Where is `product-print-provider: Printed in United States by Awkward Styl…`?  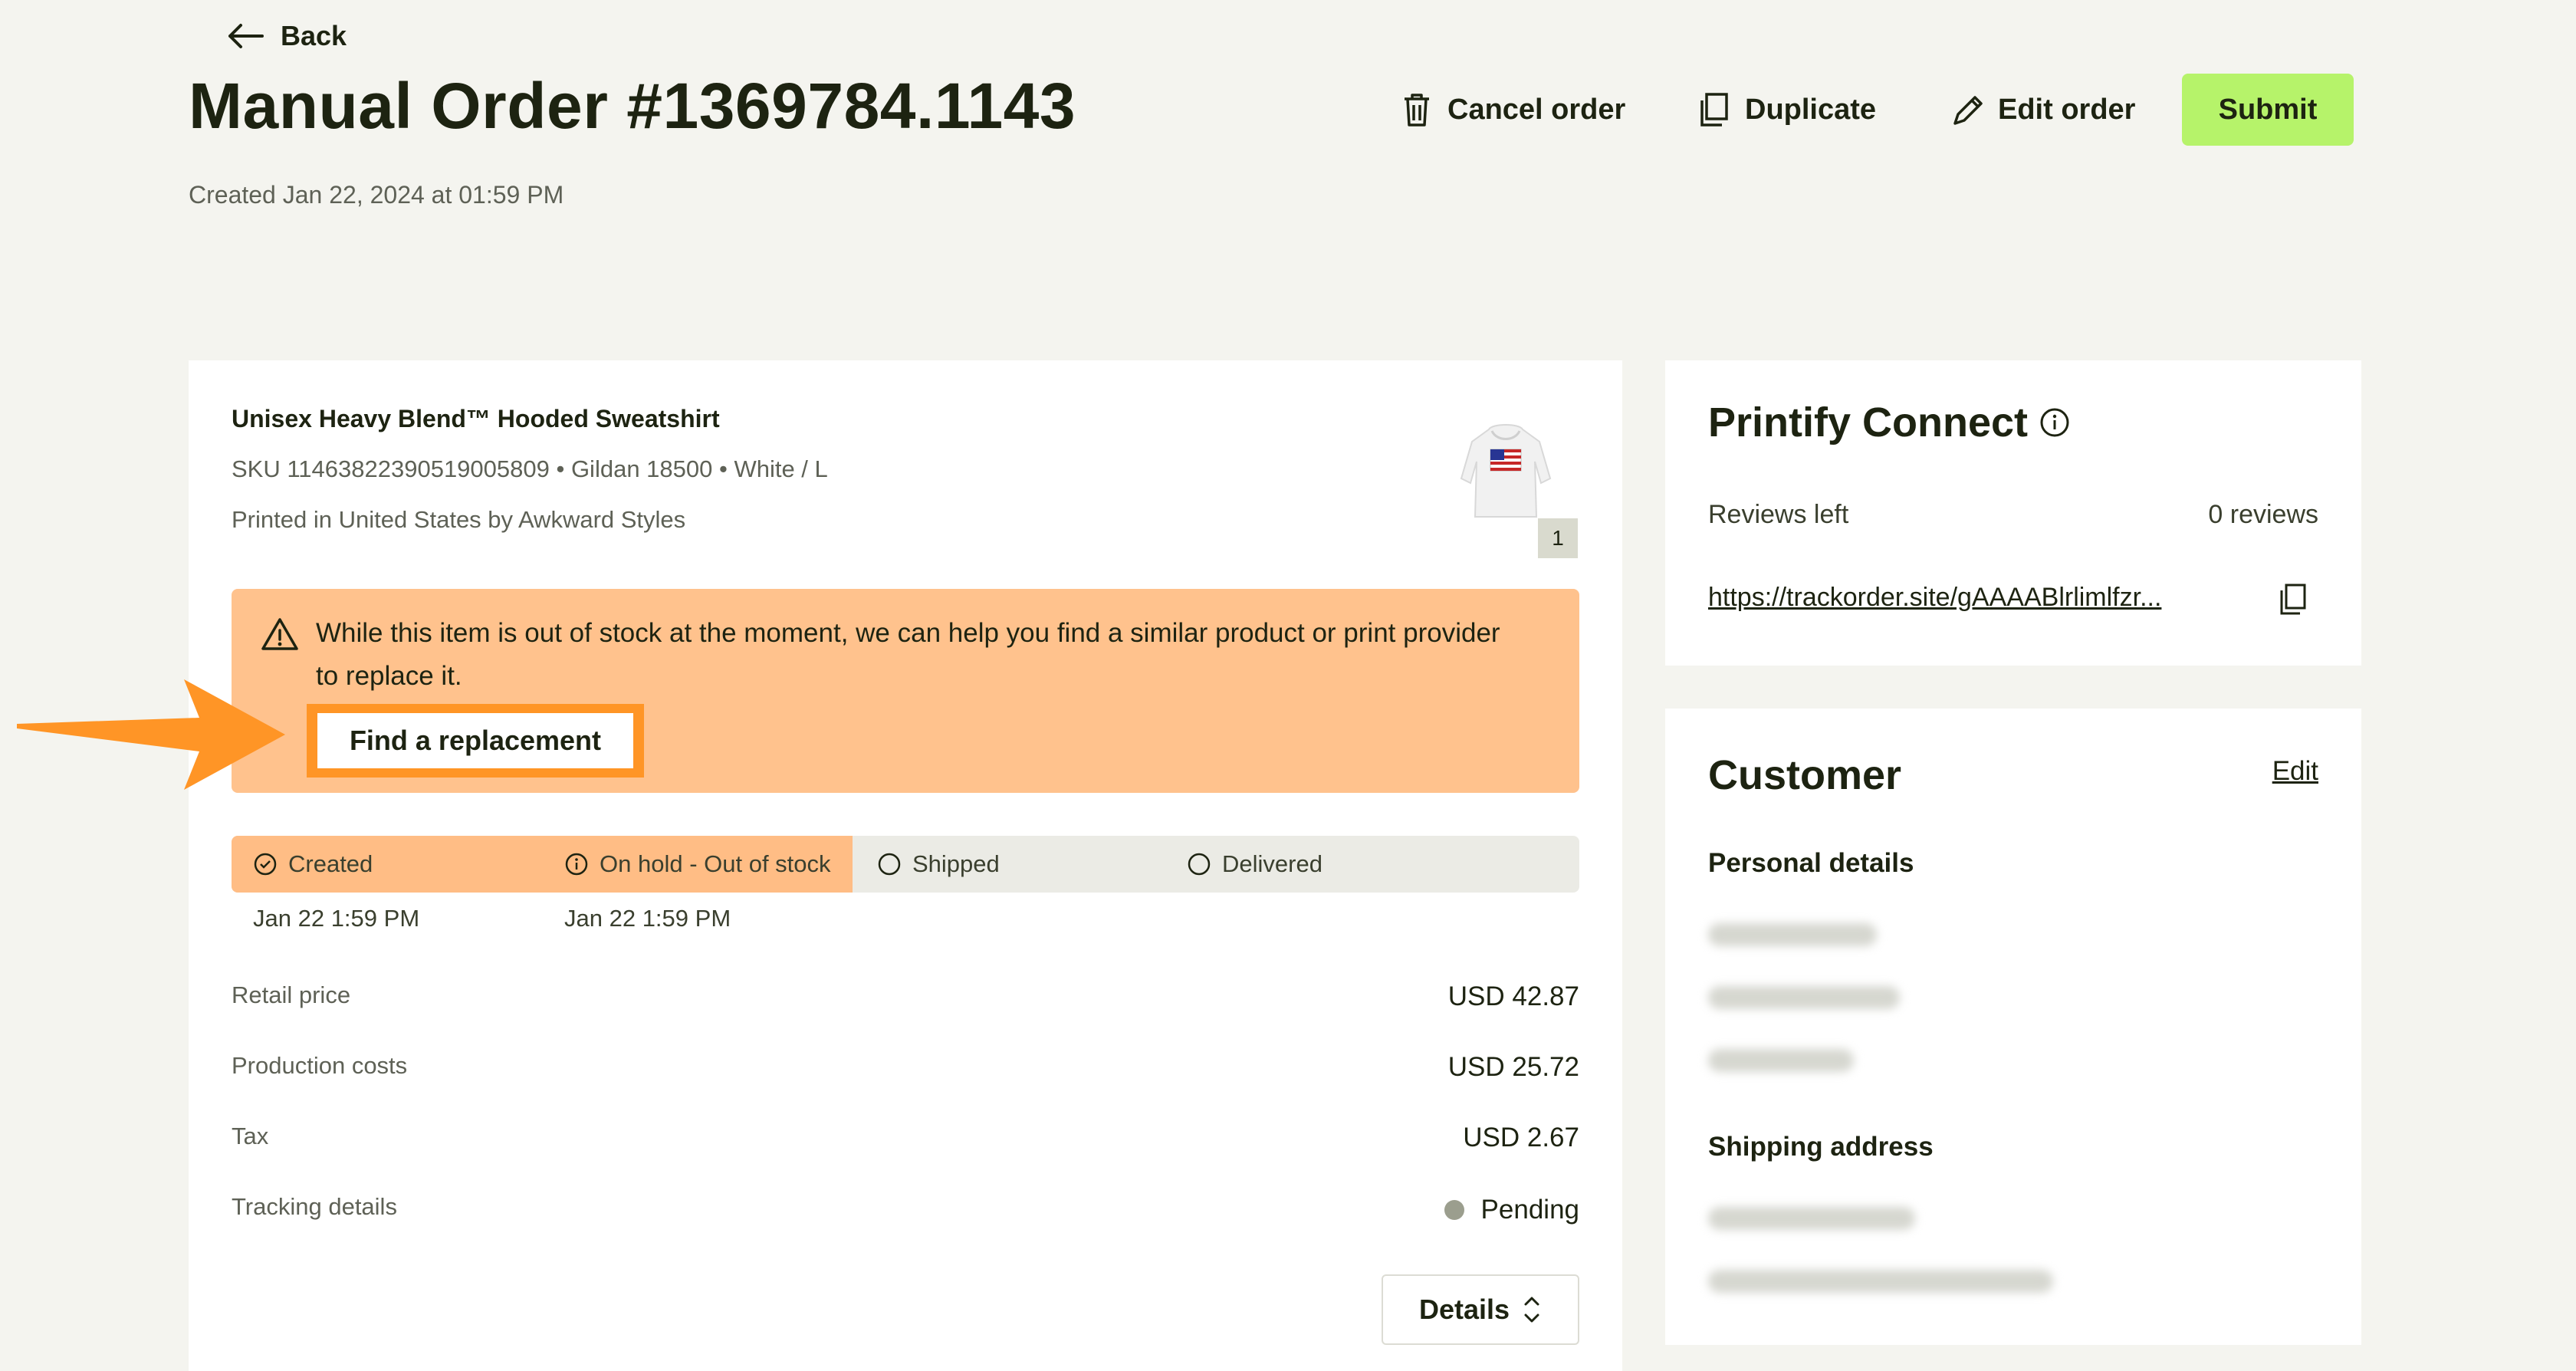 product-print-provider: Printed in United States by Awkward Styl… is located at coordinates (459, 519).